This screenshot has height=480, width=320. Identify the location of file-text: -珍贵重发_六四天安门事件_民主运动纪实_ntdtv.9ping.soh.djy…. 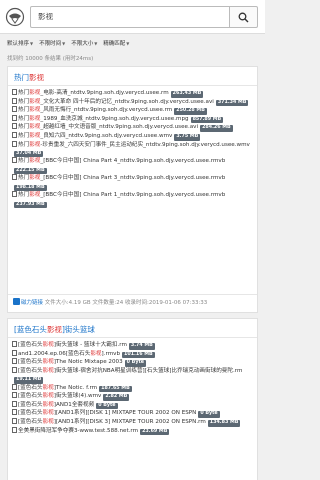
(145, 144).